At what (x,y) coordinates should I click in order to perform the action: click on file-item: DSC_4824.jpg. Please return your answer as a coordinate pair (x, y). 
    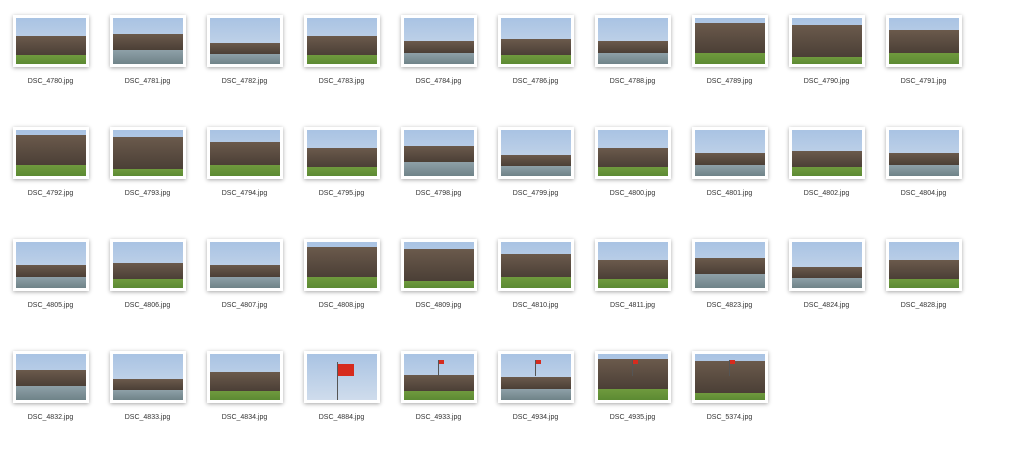
    Looking at the image, I should click on (826, 280).